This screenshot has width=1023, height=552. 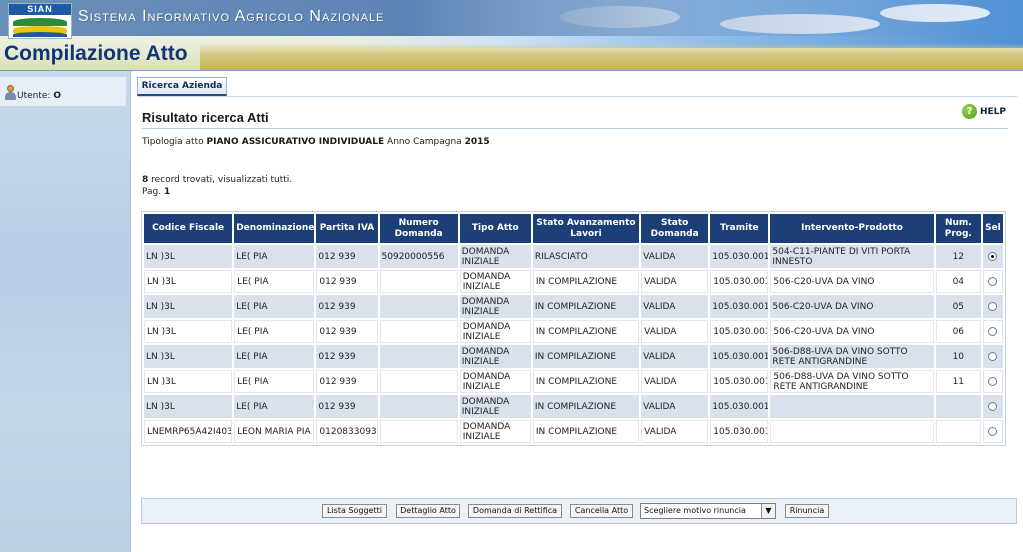 What do you see at coordinates (958, 256) in the screenshot?
I see `num-prog-cell: 12` at bounding box center [958, 256].